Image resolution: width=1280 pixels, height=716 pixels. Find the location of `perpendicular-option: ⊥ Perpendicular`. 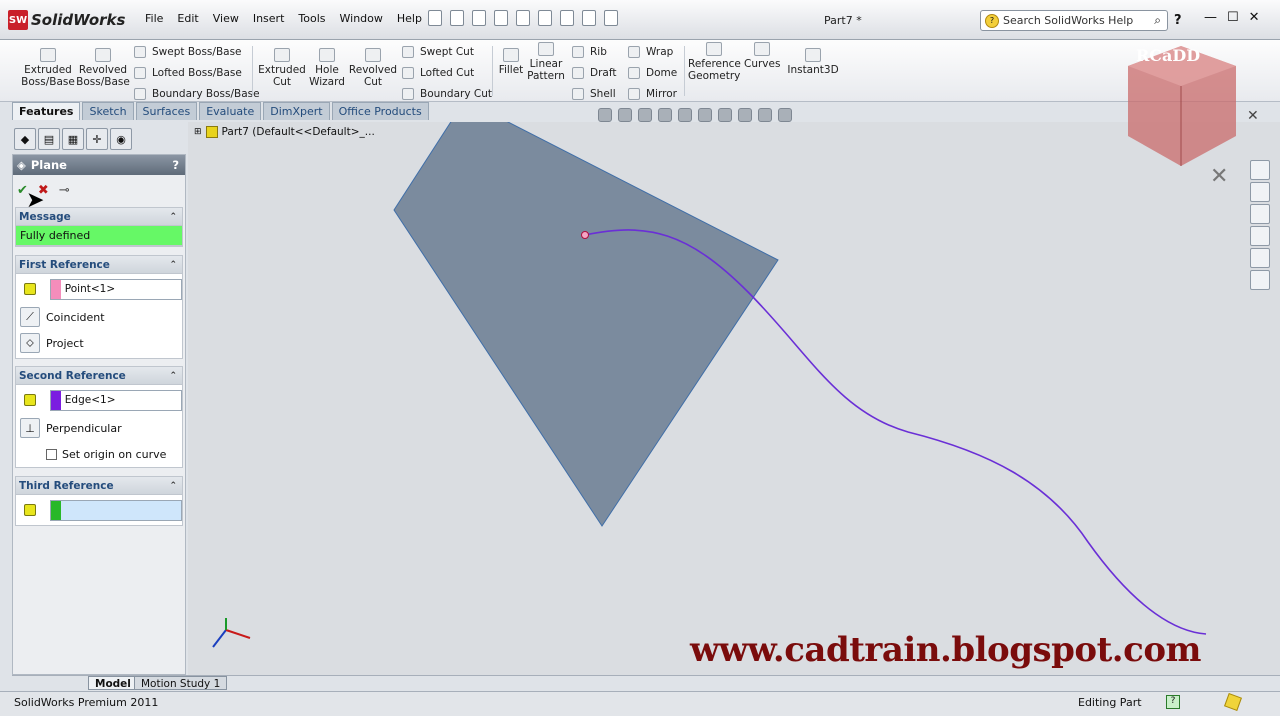

perpendicular-option: ⊥ Perpendicular is located at coordinates (99, 428).